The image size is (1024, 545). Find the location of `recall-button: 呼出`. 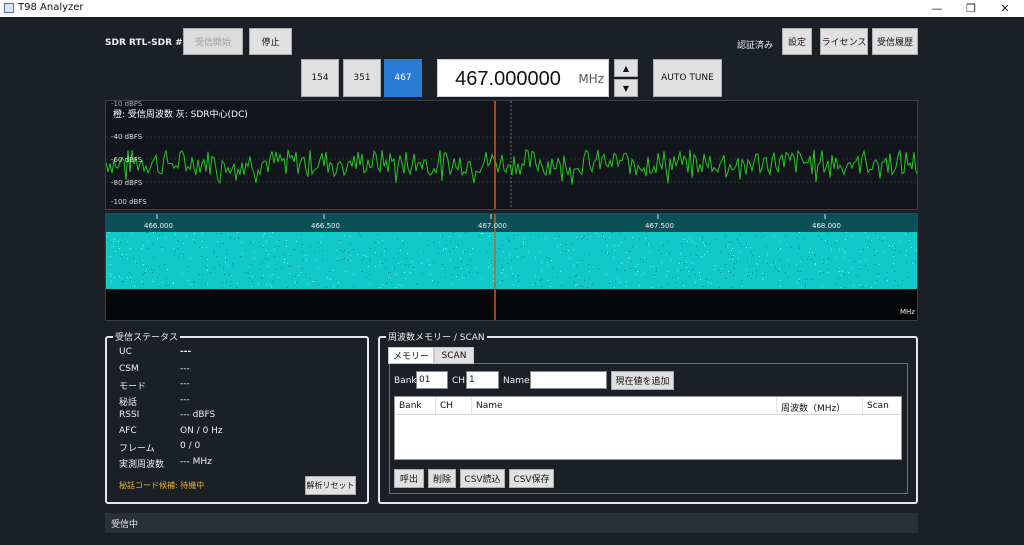

recall-button: 呼出 is located at coordinates (409, 478).